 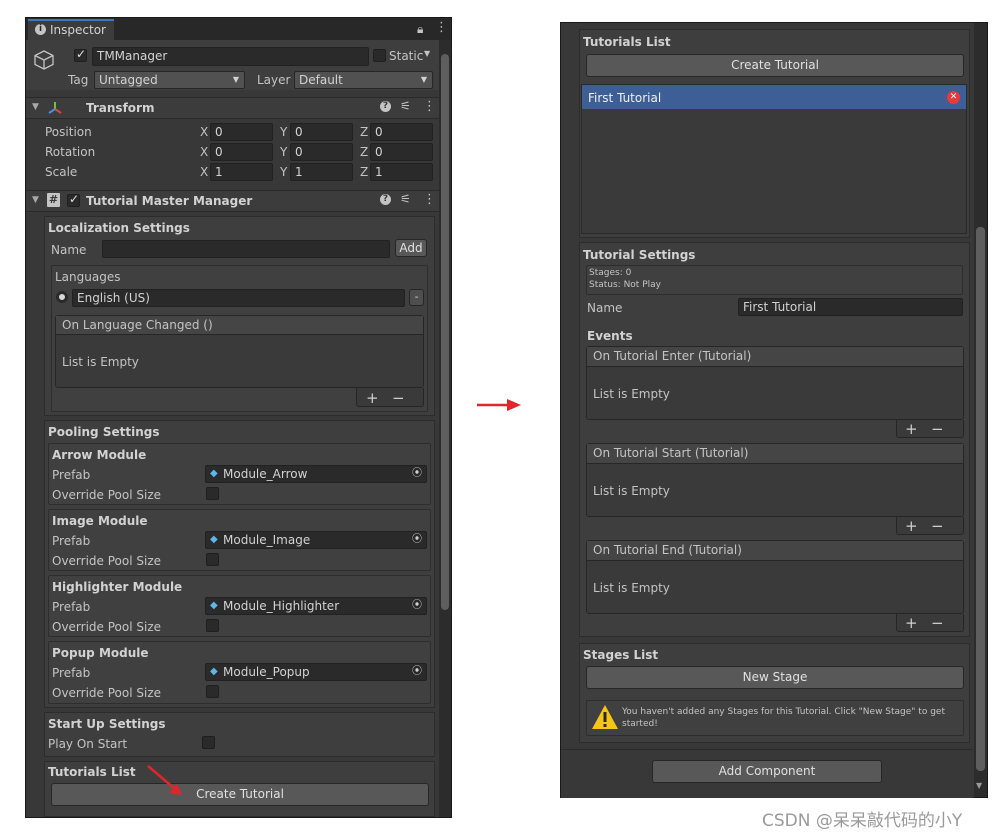 What do you see at coordinates (625, 285) in the screenshot?
I see `status-text: Status: Not Play` at bounding box center [625, 285].